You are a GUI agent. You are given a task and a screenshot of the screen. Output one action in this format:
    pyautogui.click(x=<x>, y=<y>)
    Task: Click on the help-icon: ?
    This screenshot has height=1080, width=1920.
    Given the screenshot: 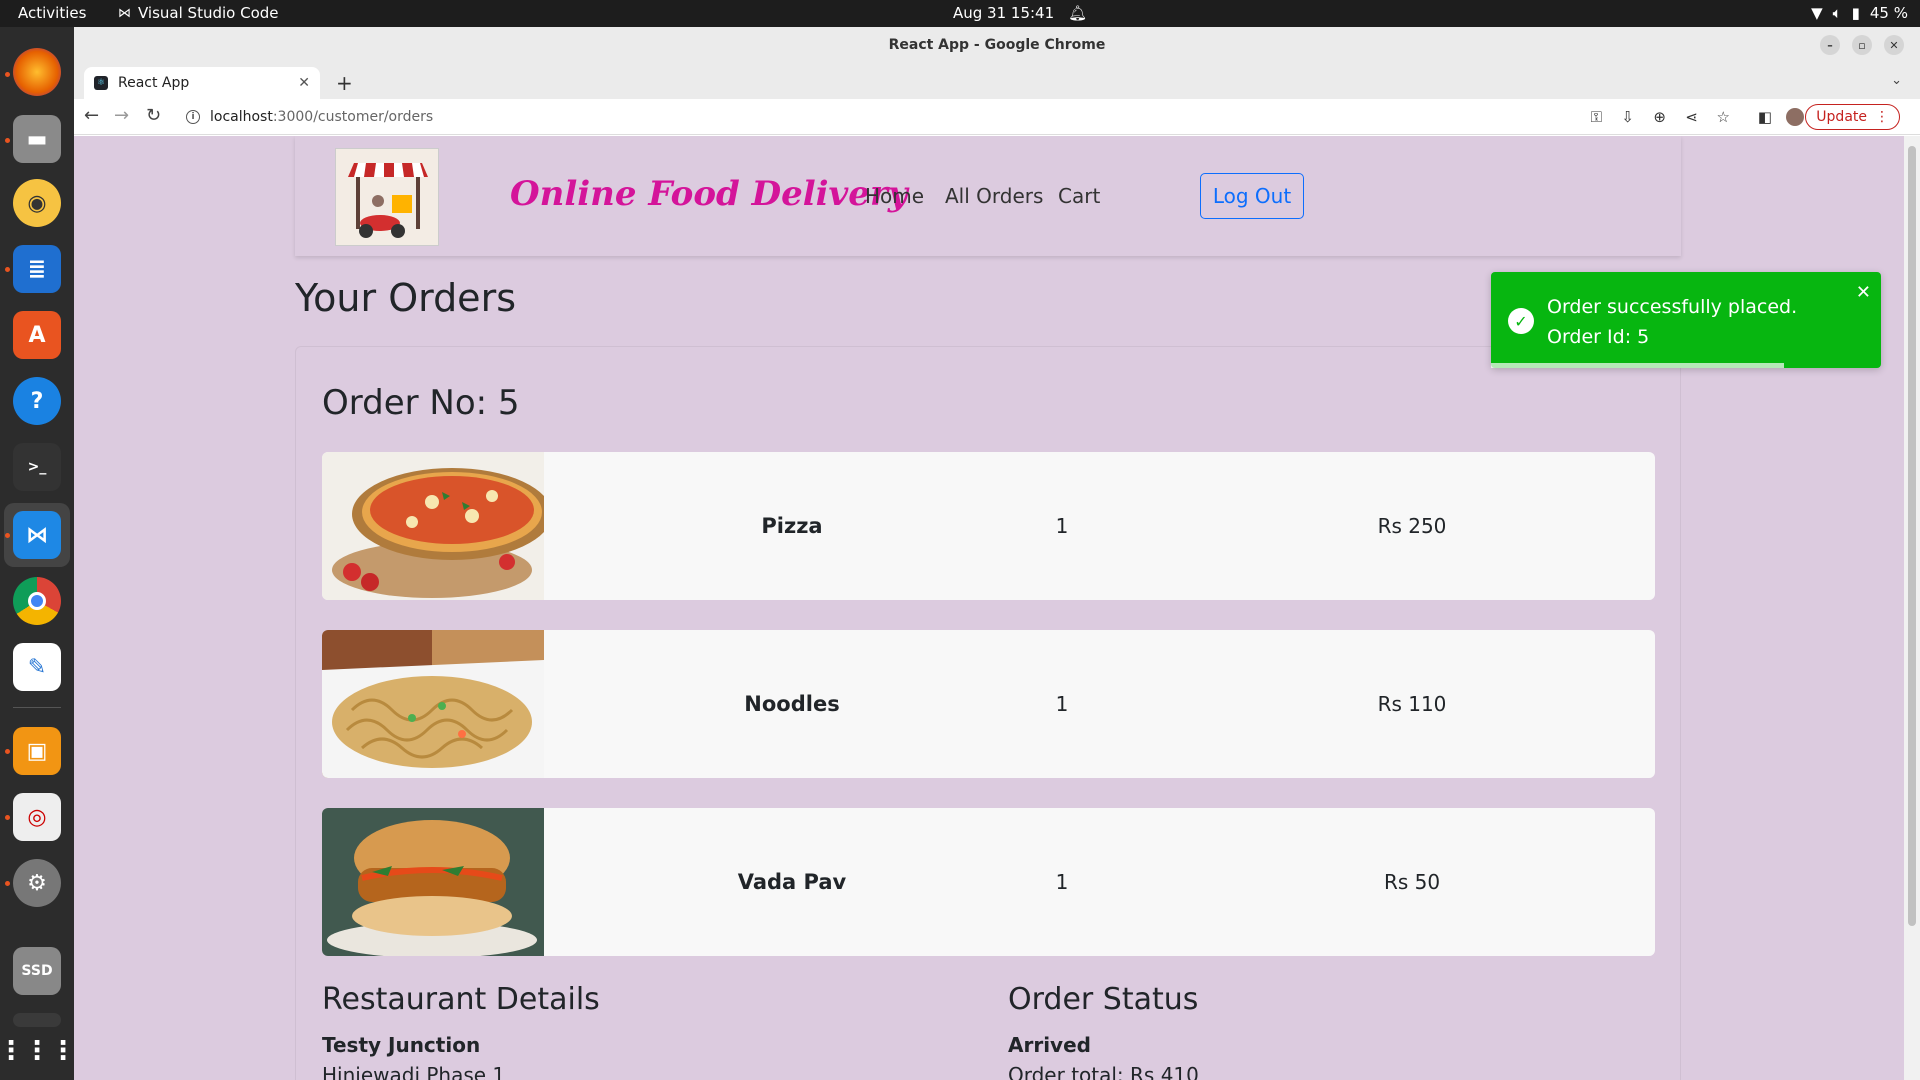 What is the action you would take?
    pyautogui.click(x=37, y=401)
    